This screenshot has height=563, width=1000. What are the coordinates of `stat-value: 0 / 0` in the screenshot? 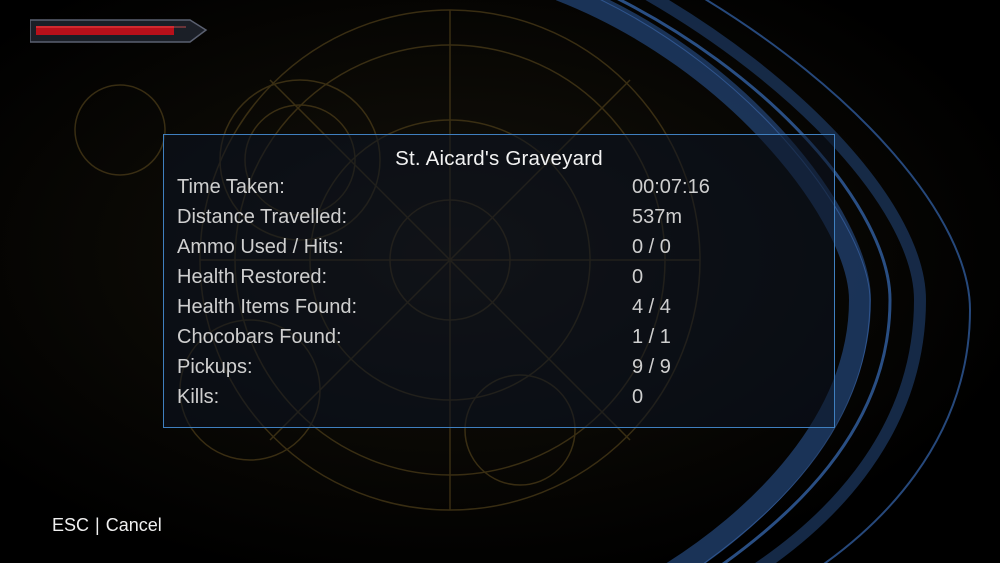 It's located at (651, 247).